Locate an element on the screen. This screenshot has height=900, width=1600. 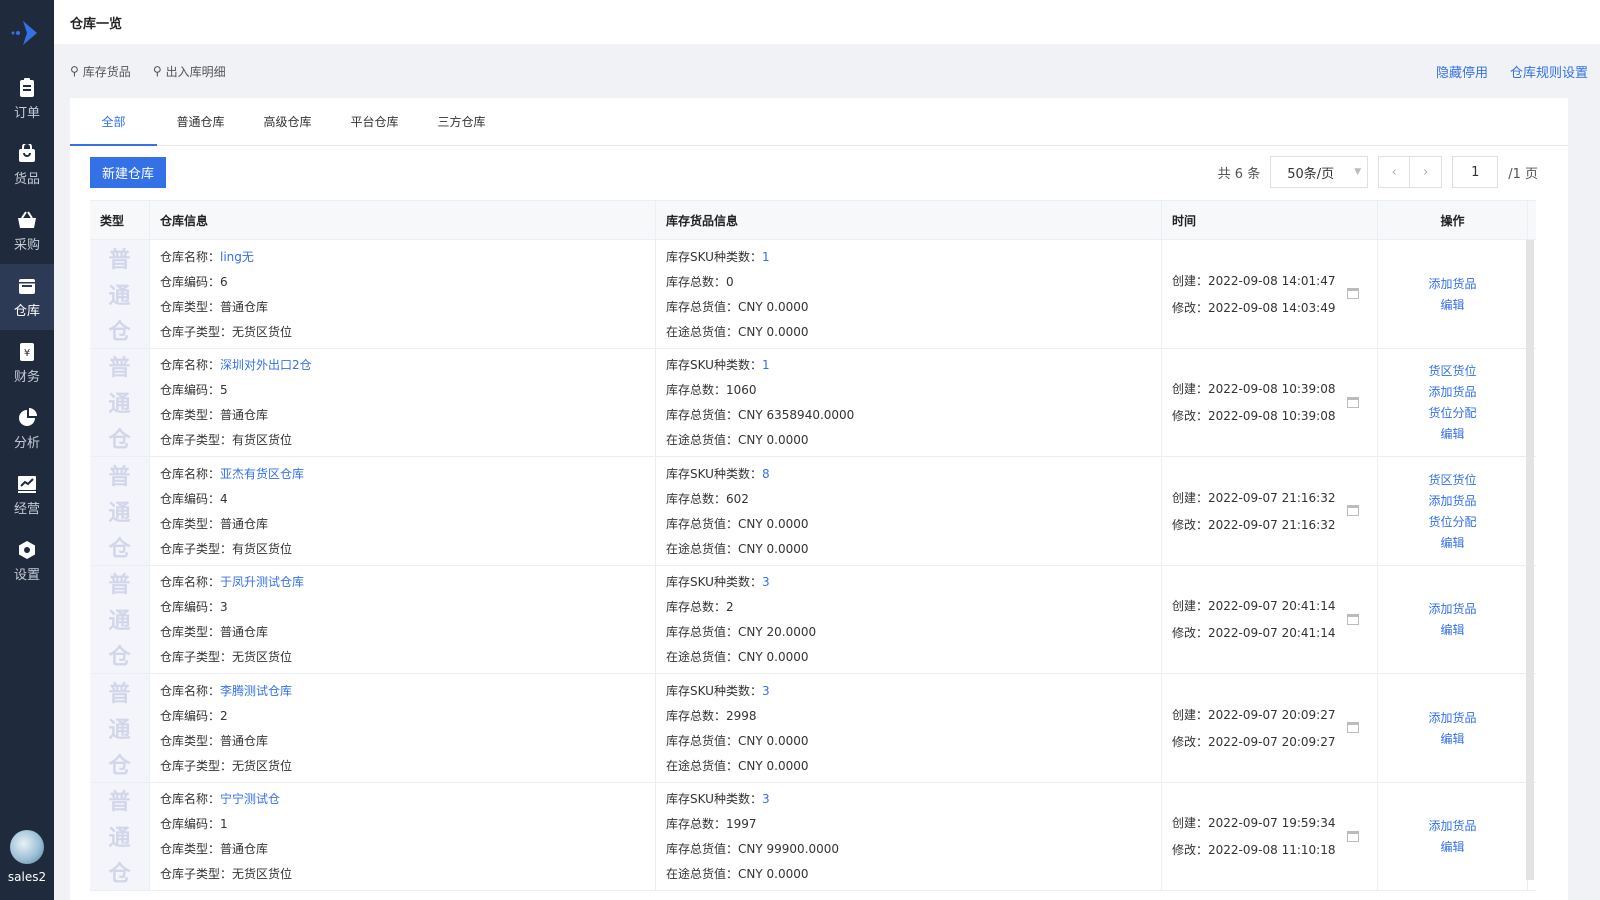
tab-4: 三方仓库 is located at coordinates (461, 121).